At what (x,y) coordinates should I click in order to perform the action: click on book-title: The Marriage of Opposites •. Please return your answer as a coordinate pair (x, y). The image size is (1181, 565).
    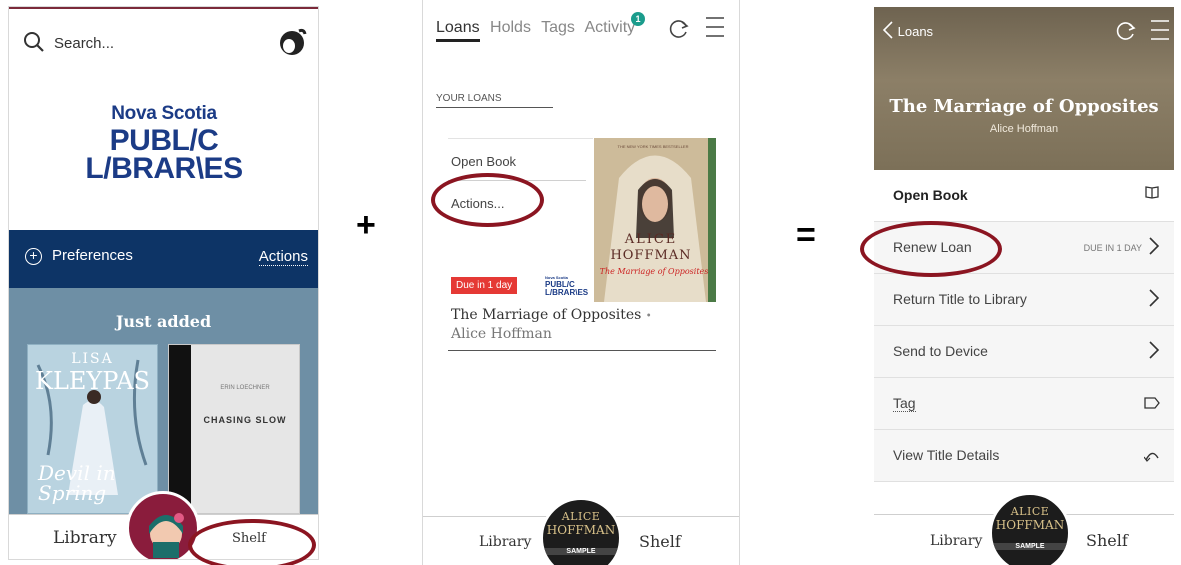
    Looking at the image, I should click on (551, 315).